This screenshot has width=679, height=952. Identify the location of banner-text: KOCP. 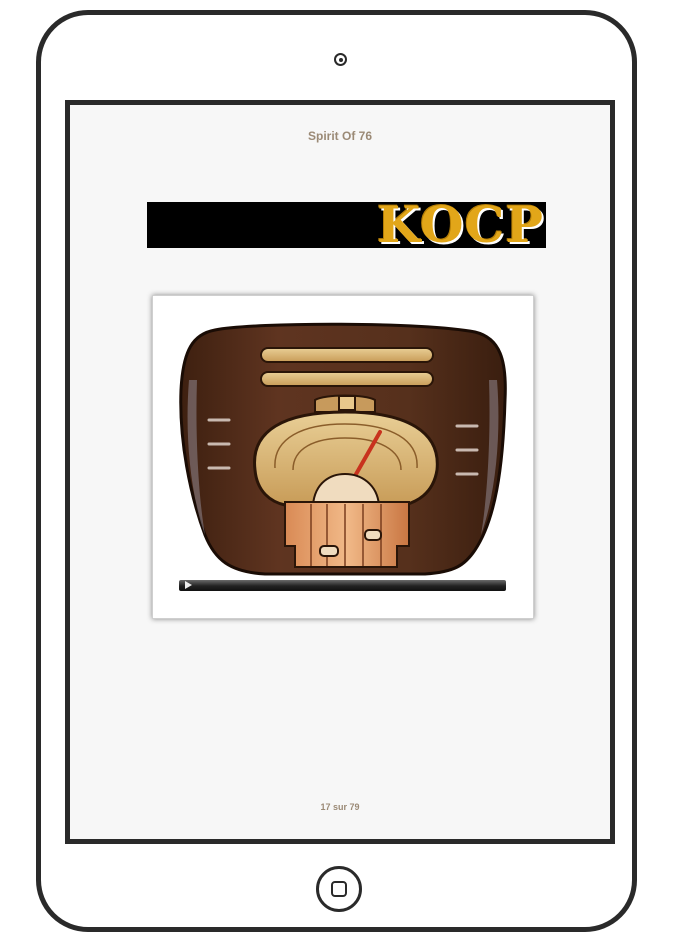
(460, 224).